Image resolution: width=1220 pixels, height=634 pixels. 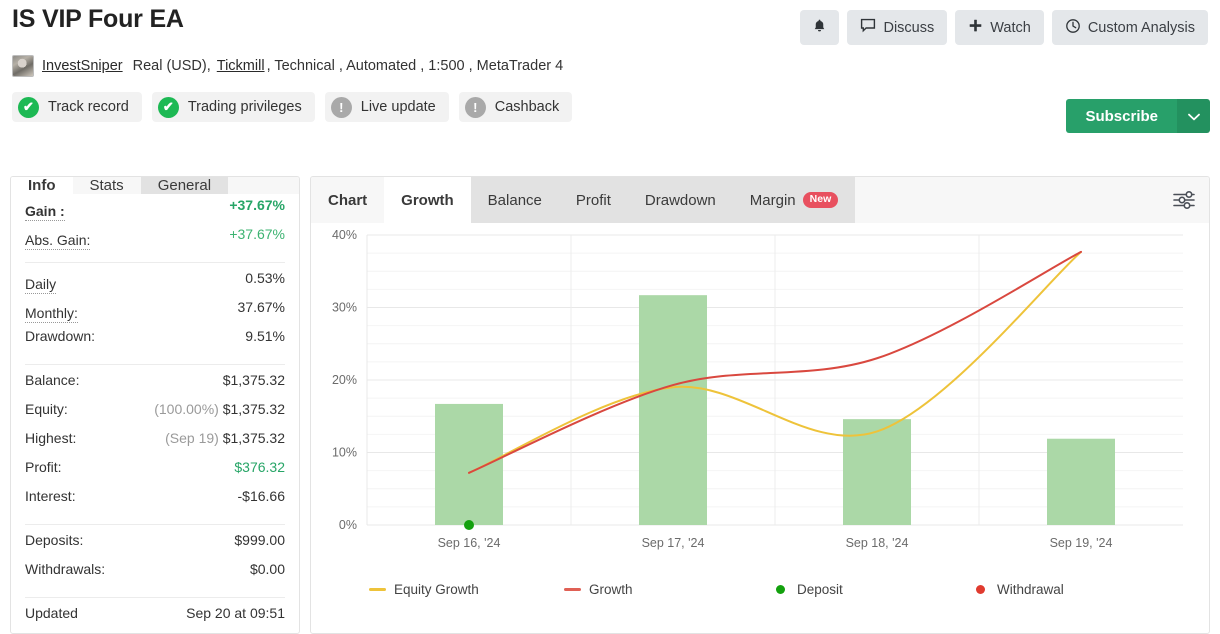 I want to click on clock-icon, so click(x=1073, y=28).